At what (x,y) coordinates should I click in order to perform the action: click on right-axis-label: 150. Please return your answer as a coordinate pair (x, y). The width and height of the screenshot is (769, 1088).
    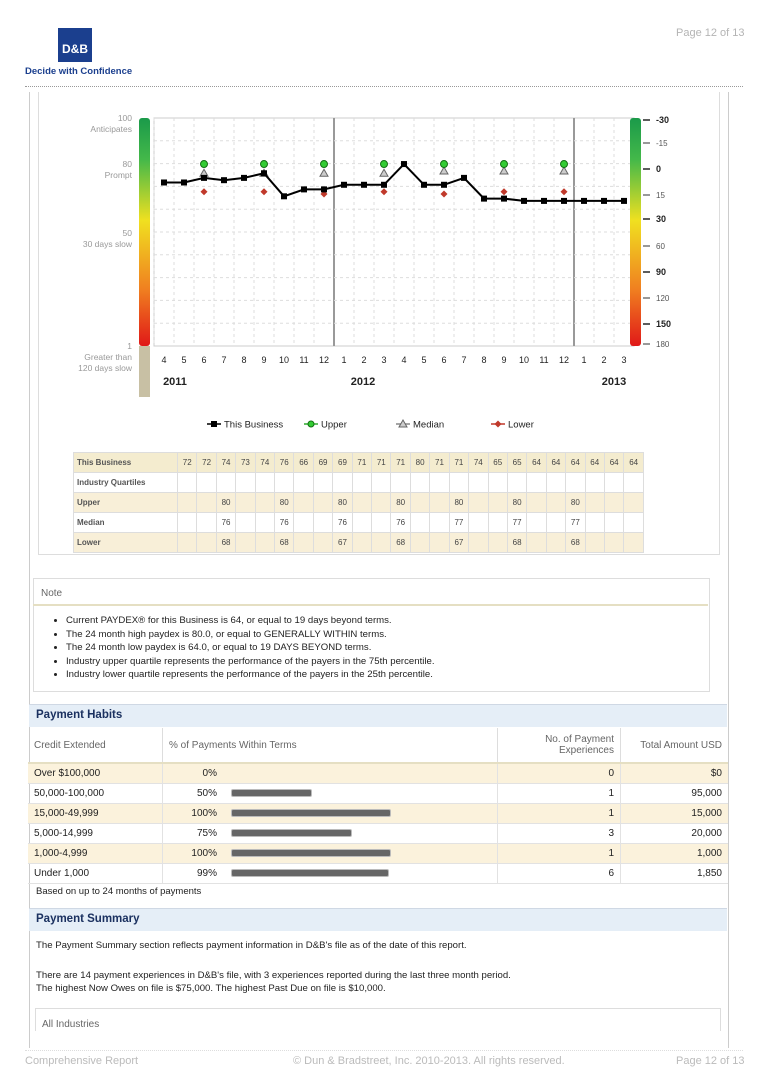
    Looking at the image, I should click on (663, 324).